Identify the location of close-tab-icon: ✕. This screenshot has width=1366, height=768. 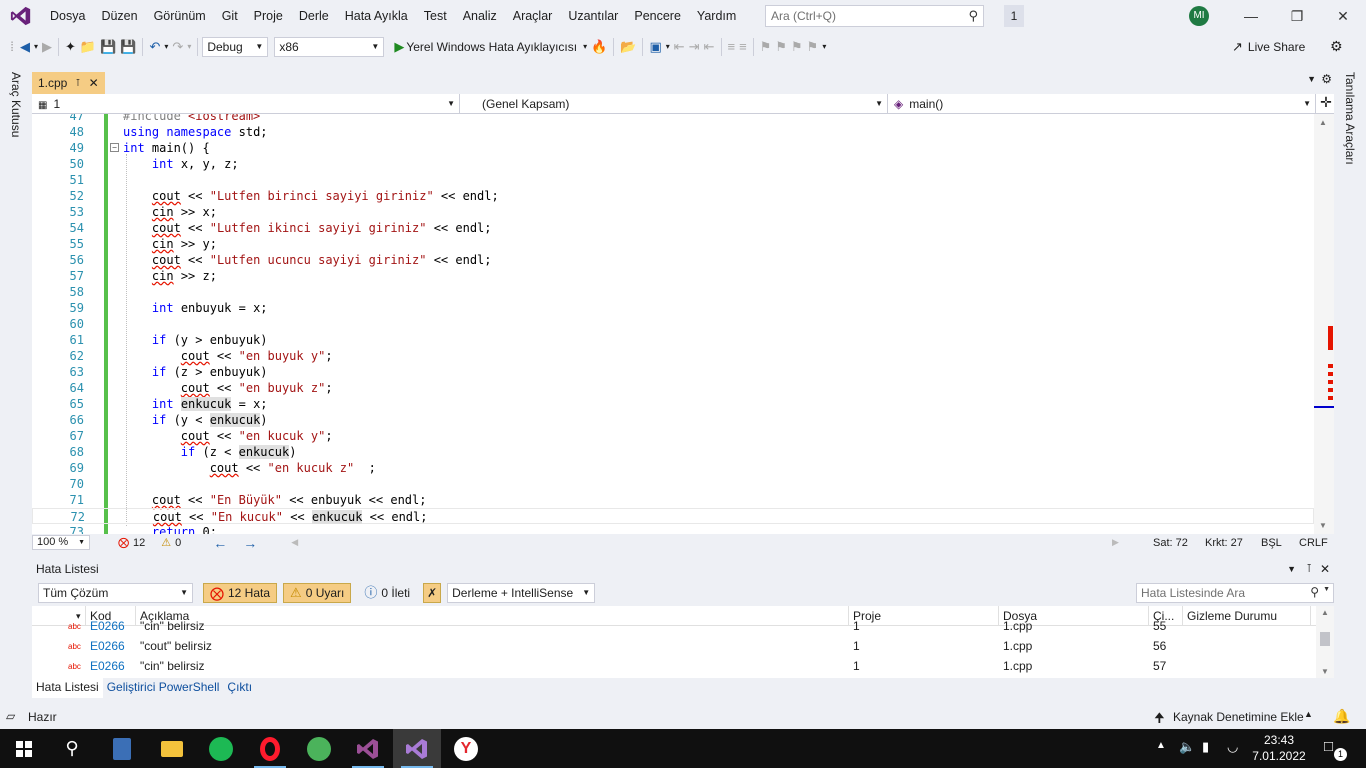
(94, 83).